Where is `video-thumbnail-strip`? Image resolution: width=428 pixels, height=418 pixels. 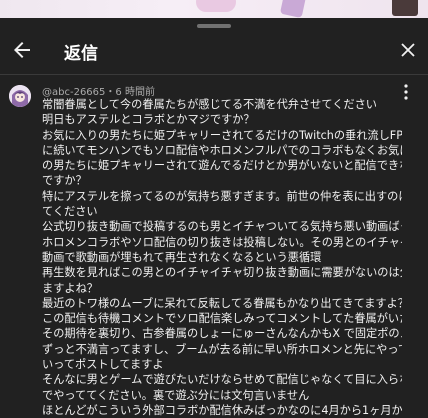
video-thumbnail-strip is located at coordinates (214, 9).